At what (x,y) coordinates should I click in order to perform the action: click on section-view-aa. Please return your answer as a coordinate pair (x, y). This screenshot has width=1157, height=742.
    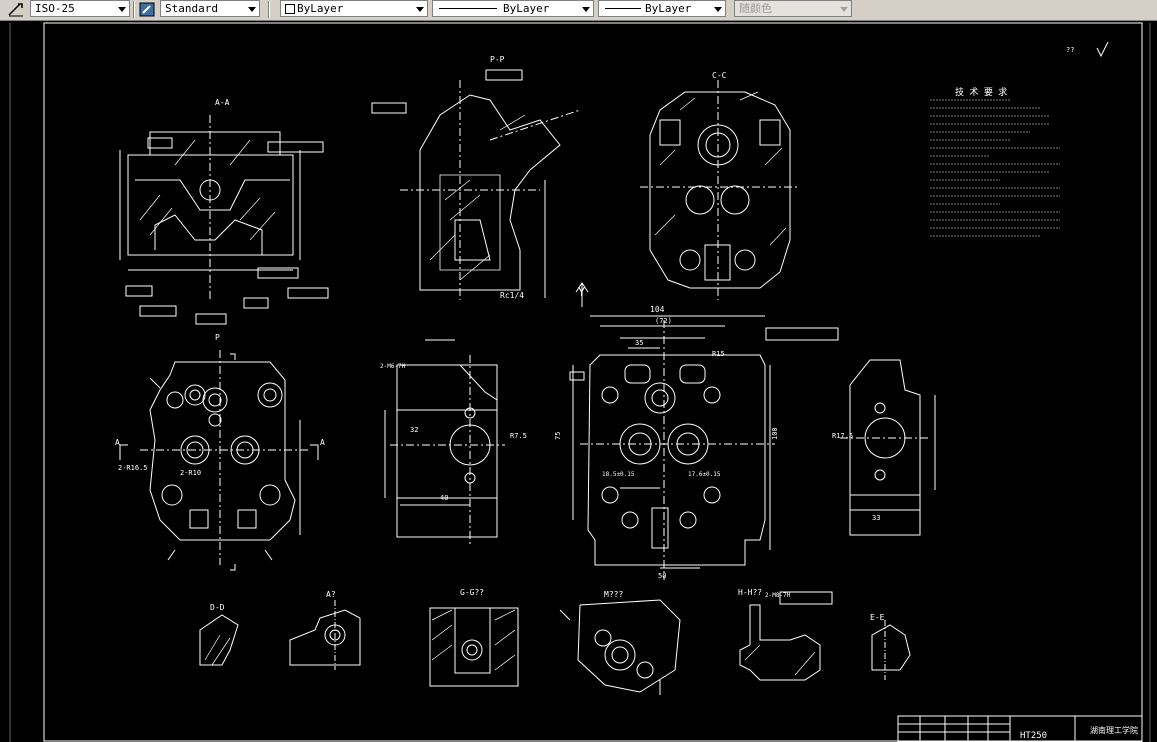
    Looking at the image, I should click on (224, 220).